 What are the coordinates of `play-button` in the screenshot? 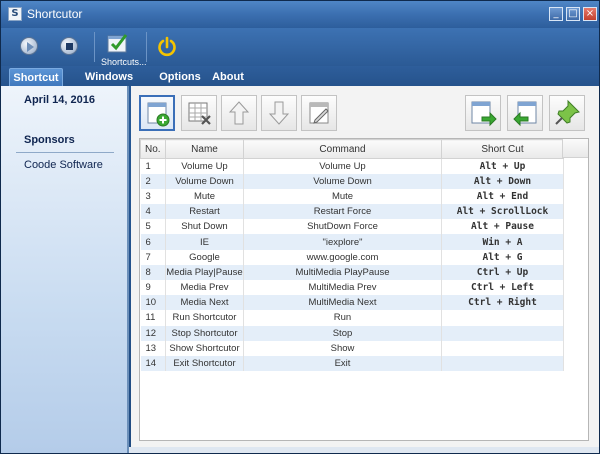 It's located at (29, 46).